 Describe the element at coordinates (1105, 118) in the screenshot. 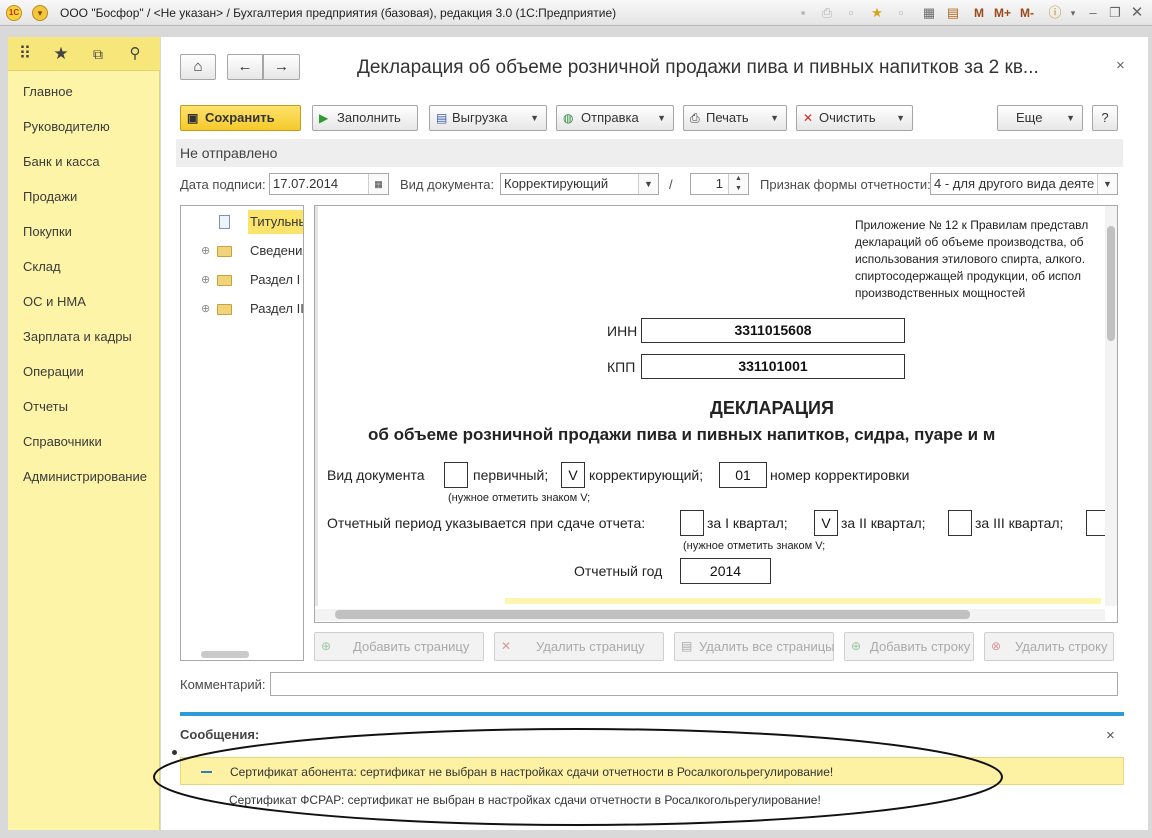

I see `help-button: ?` at that location.